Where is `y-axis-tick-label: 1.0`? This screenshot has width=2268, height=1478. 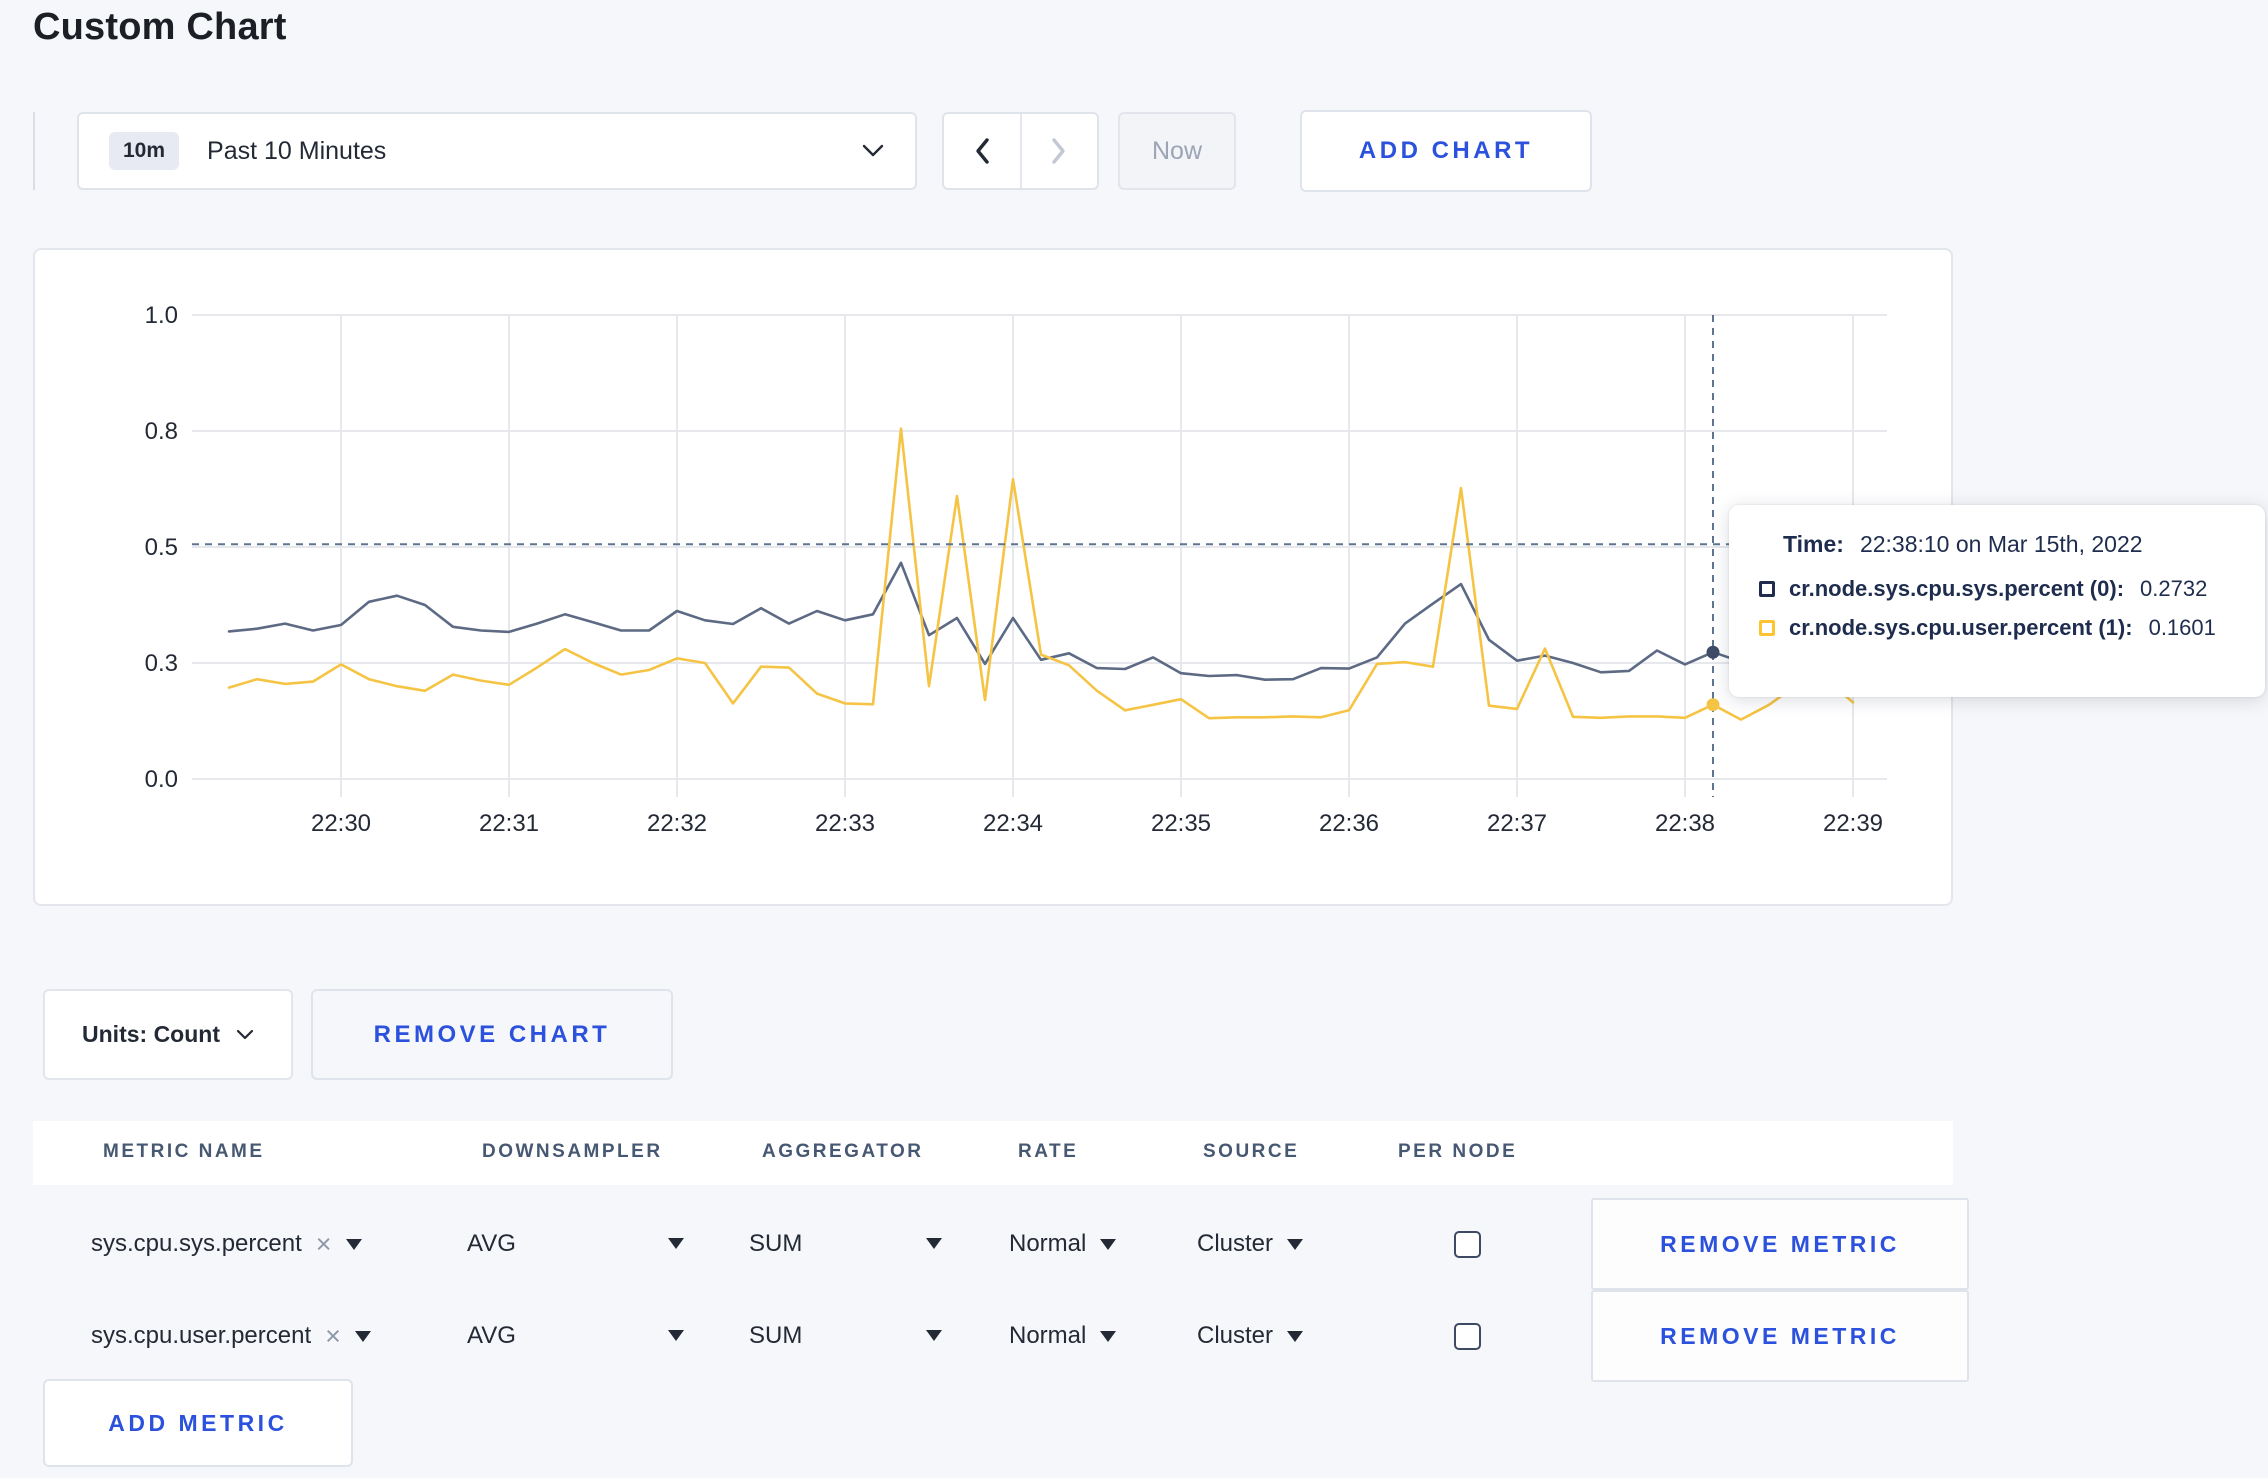 y-axis-tick-label: 1.0 is located at coordinates (161, 315).